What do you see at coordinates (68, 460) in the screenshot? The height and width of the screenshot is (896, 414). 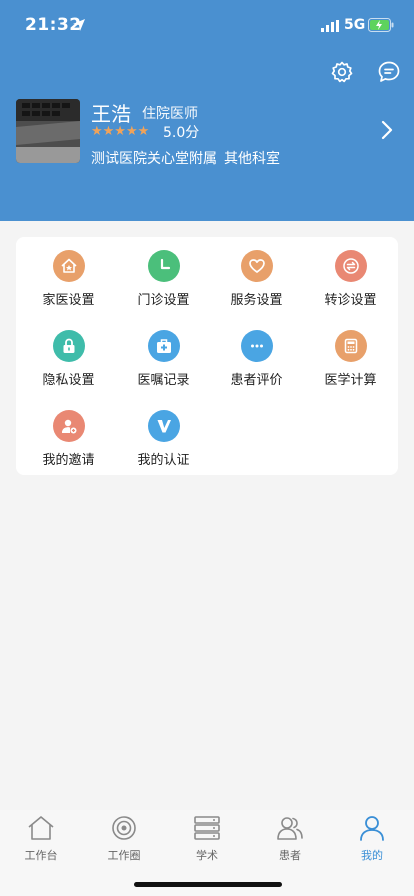 I see `grid-item-label: 我的邀请` at bounding box center [68, 460].